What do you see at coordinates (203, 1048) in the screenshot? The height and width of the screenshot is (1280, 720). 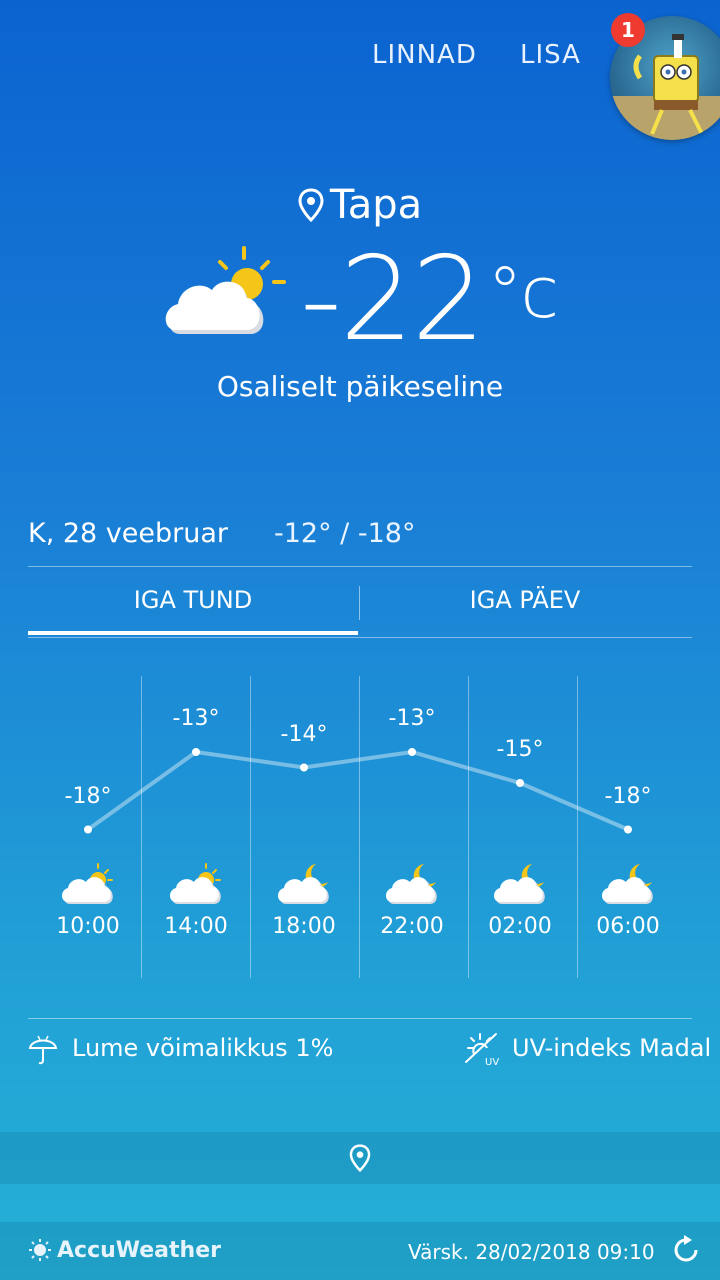 I see `snow-chance: Lume võimalikkus 1%` at bounding box center [203, 1048].